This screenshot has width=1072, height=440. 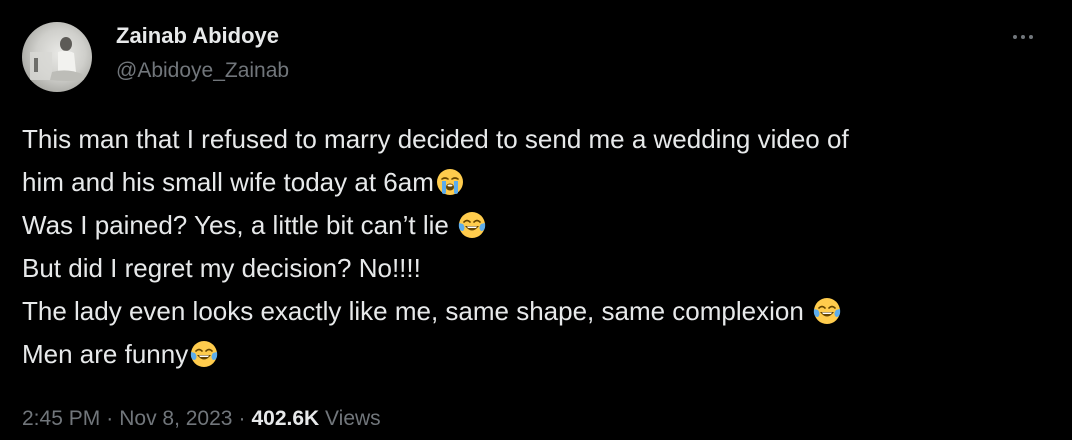 I want to click on ellipsis-icon, so click(x=1015, y=37).